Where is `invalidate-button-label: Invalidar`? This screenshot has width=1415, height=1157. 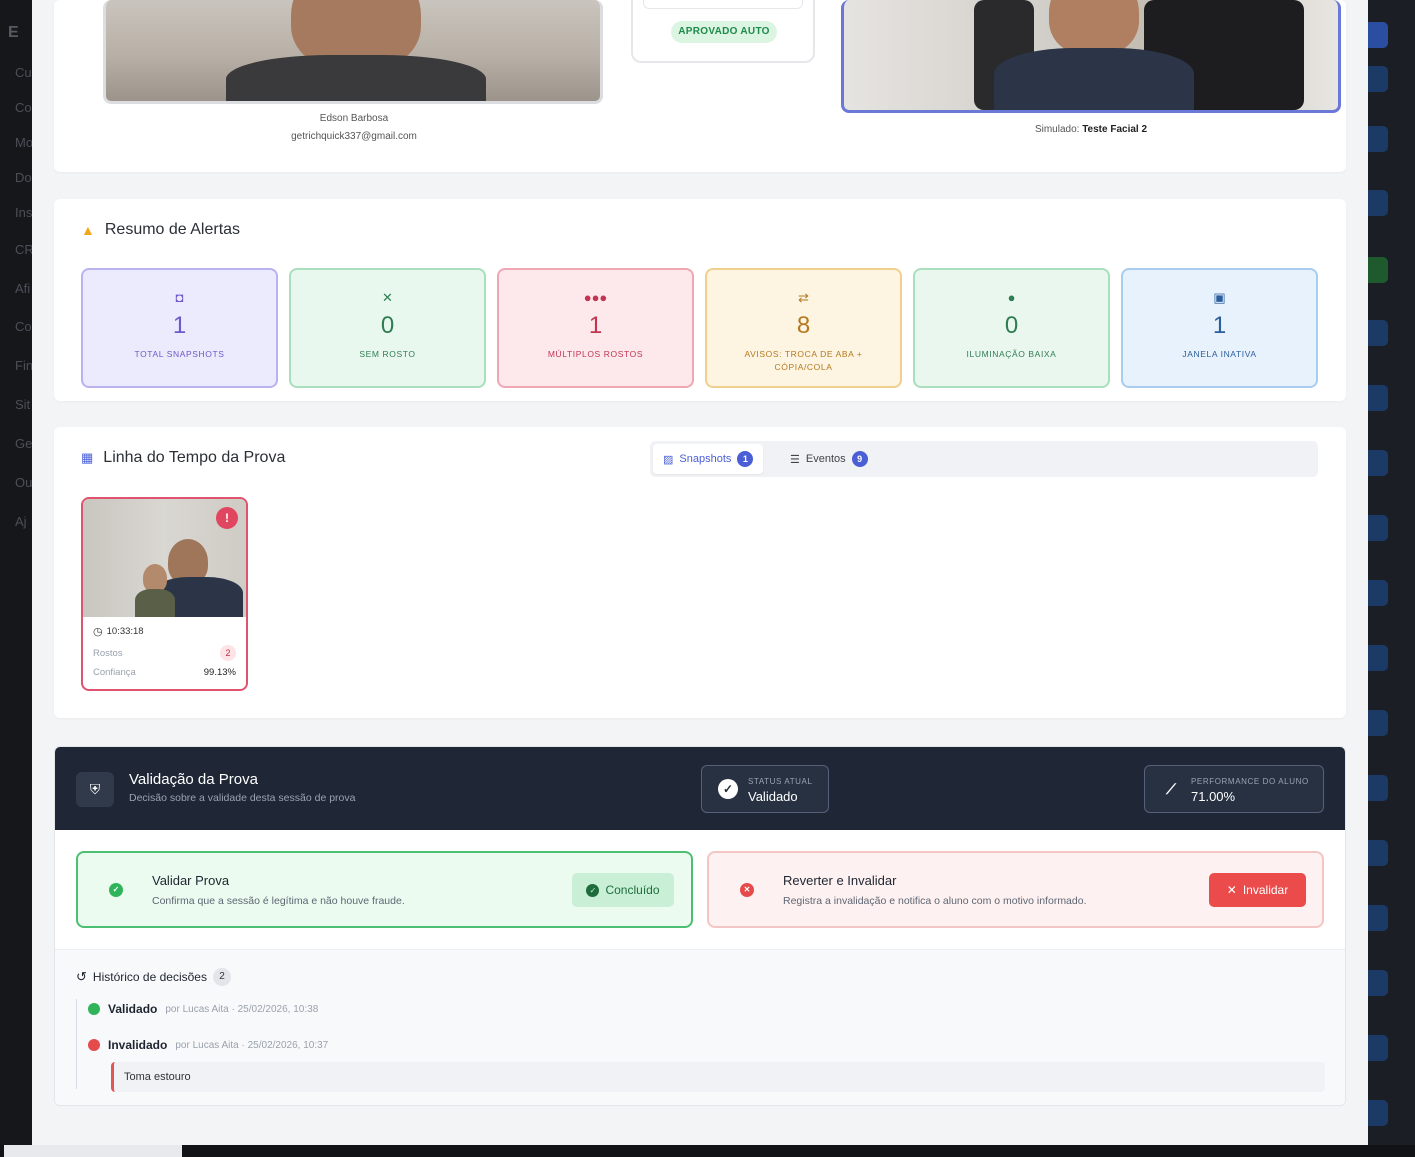
invalidate-button-label: Invalidar is located at coordinates (1265, 890).